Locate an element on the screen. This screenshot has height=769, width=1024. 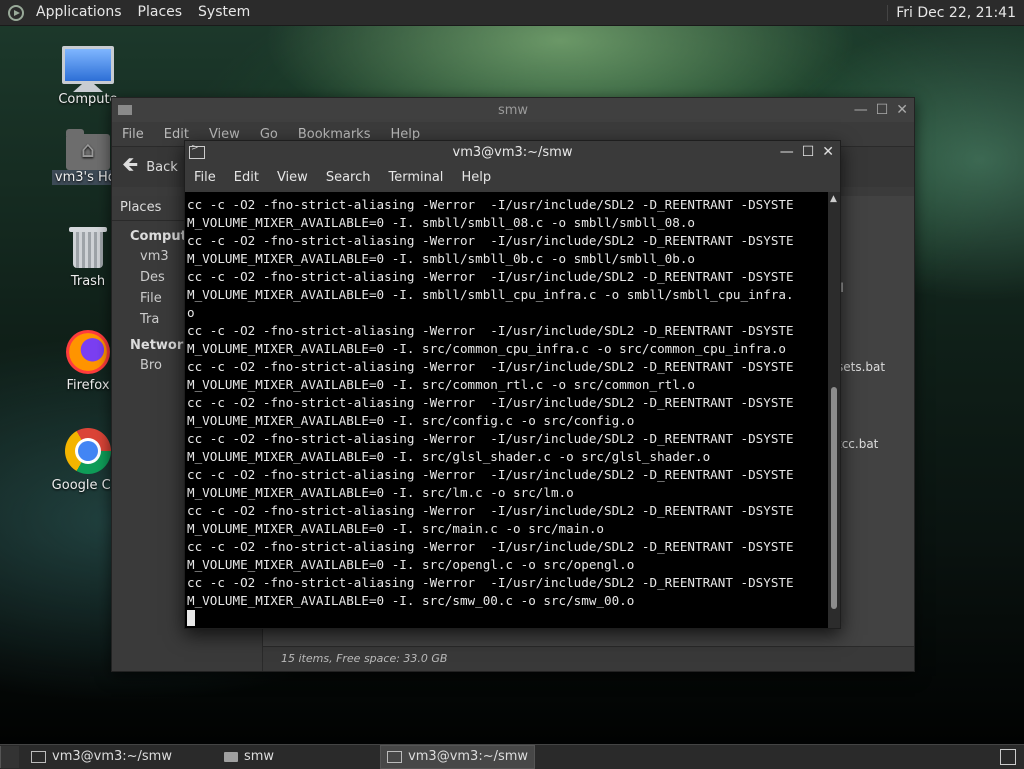
fm-titlebar: smw — ☐ ✕ is located at coordinates (513, 110).